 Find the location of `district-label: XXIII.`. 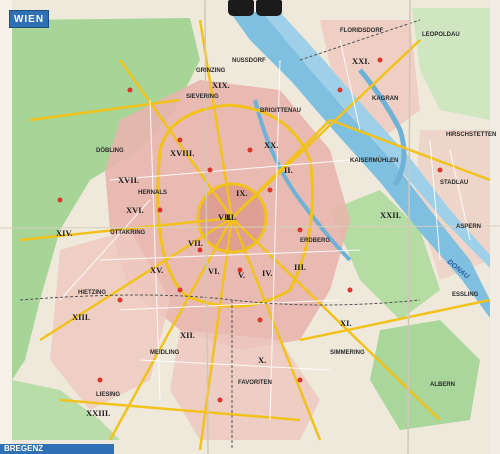

district-label: XXIII. is located at coordinates (98, 413).